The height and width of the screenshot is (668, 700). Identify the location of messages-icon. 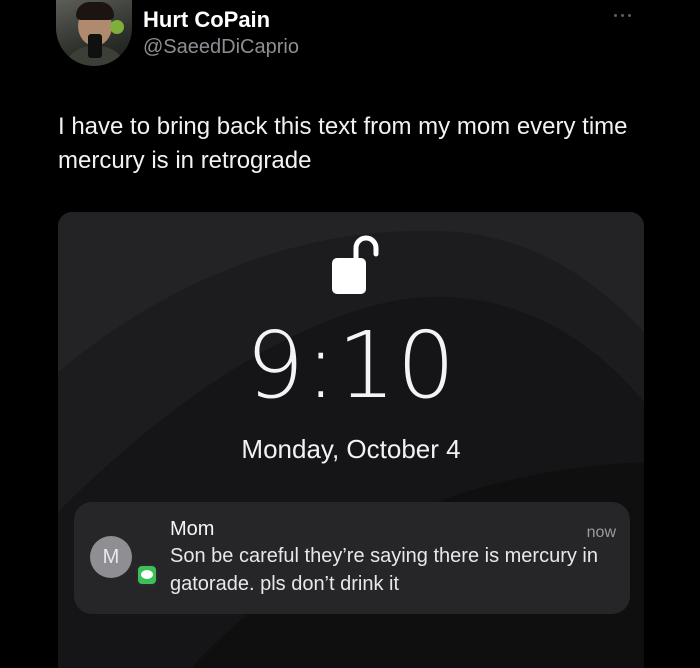
(147, 575).